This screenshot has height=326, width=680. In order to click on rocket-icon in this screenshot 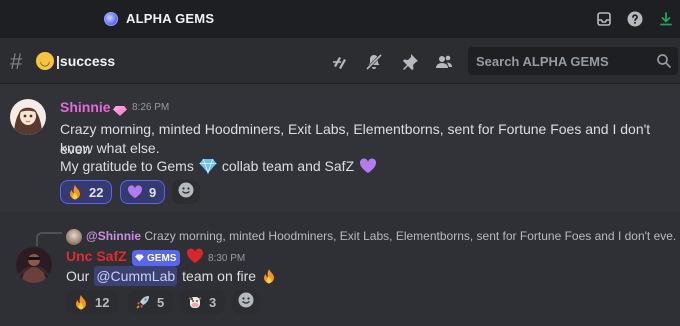, I will do `click(143, 302)`.